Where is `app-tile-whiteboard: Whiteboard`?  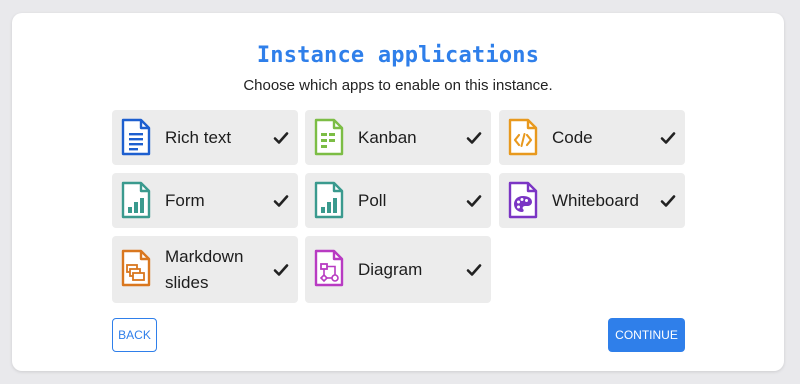
app-tile-whiteboard: Whiteboard is located at coordinates (592, 200).